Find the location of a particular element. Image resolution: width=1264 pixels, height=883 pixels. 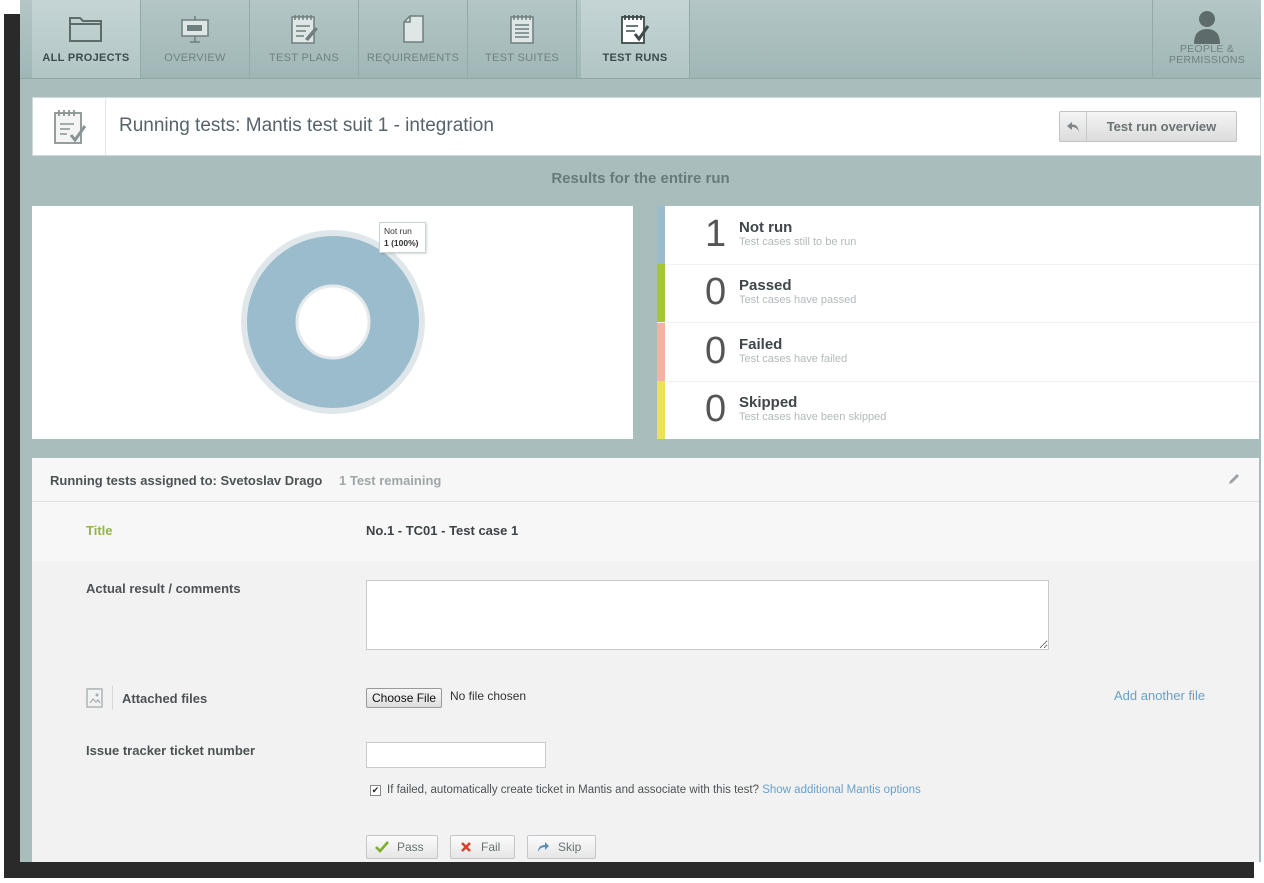

pass-button: Pass is located at coordinates (402, 847).